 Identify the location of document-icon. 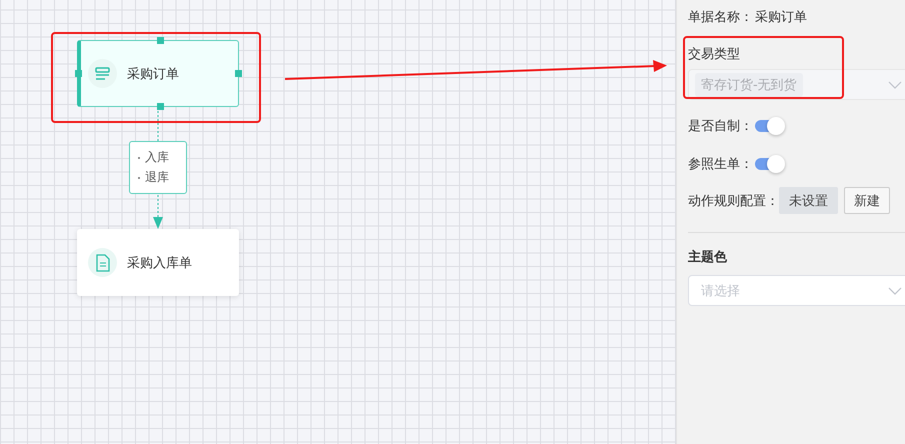
(102, 262).